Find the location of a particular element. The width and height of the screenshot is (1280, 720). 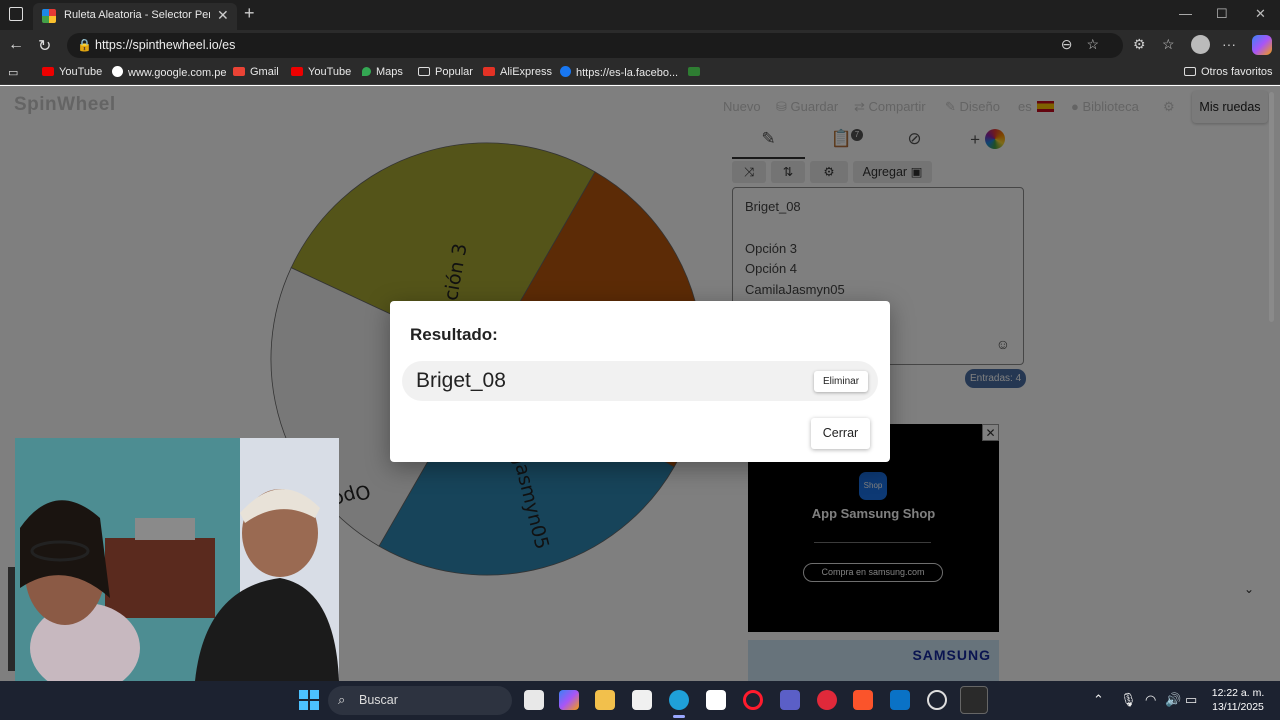

close-window-icon: ✕ is located at coordinates (1260, 14).